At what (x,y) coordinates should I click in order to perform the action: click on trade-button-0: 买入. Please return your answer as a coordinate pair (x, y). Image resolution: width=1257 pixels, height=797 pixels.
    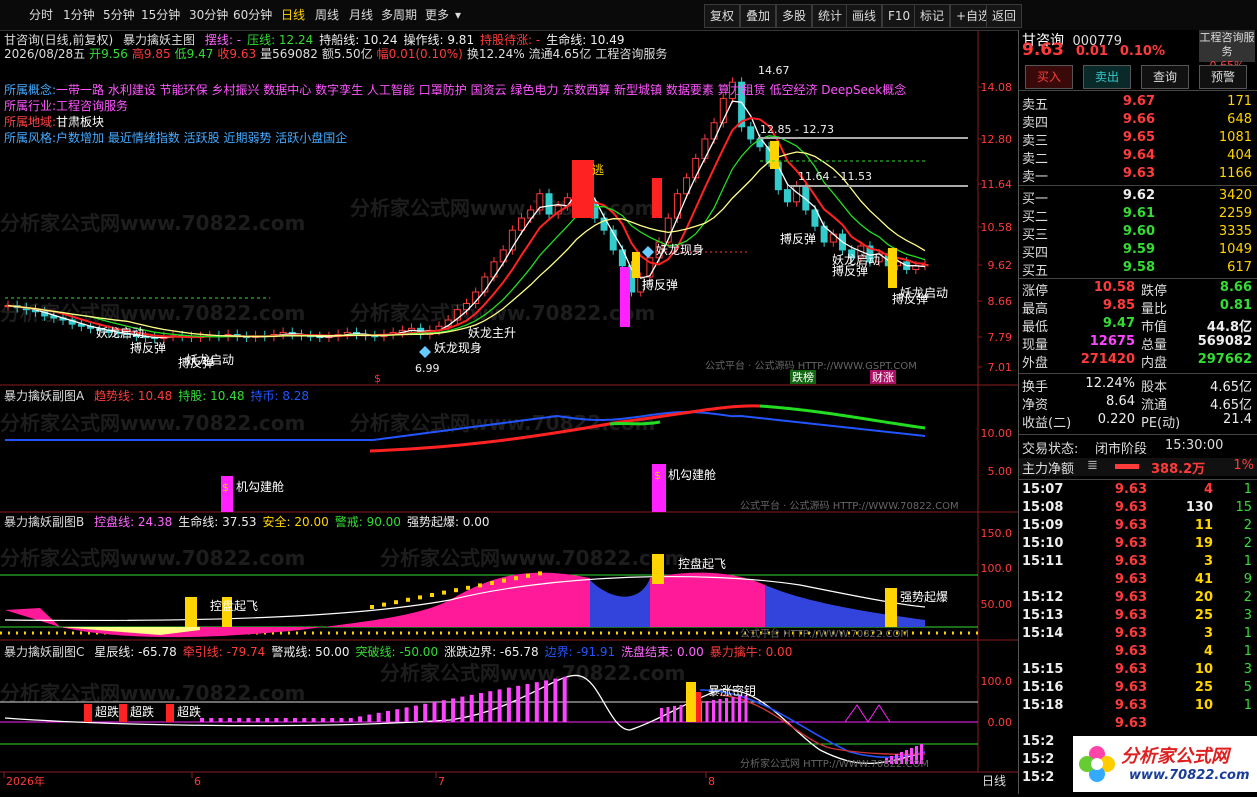
    Looking at the image, I should click on (1049, 77).